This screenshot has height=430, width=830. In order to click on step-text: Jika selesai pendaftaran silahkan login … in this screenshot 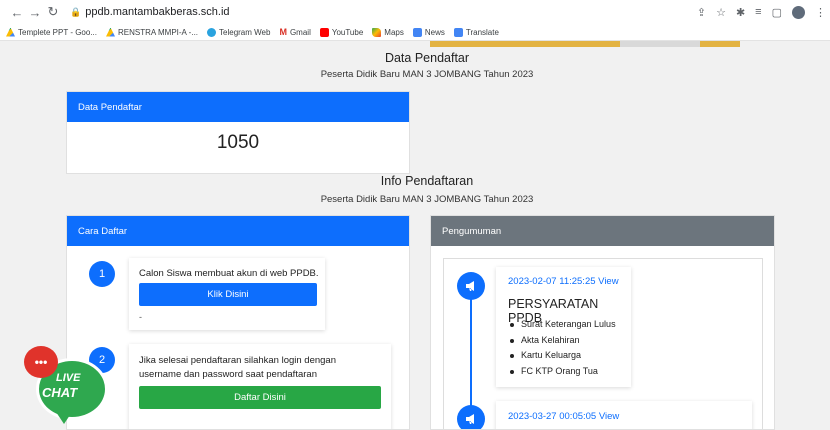, I will do `click(237, 367)`.